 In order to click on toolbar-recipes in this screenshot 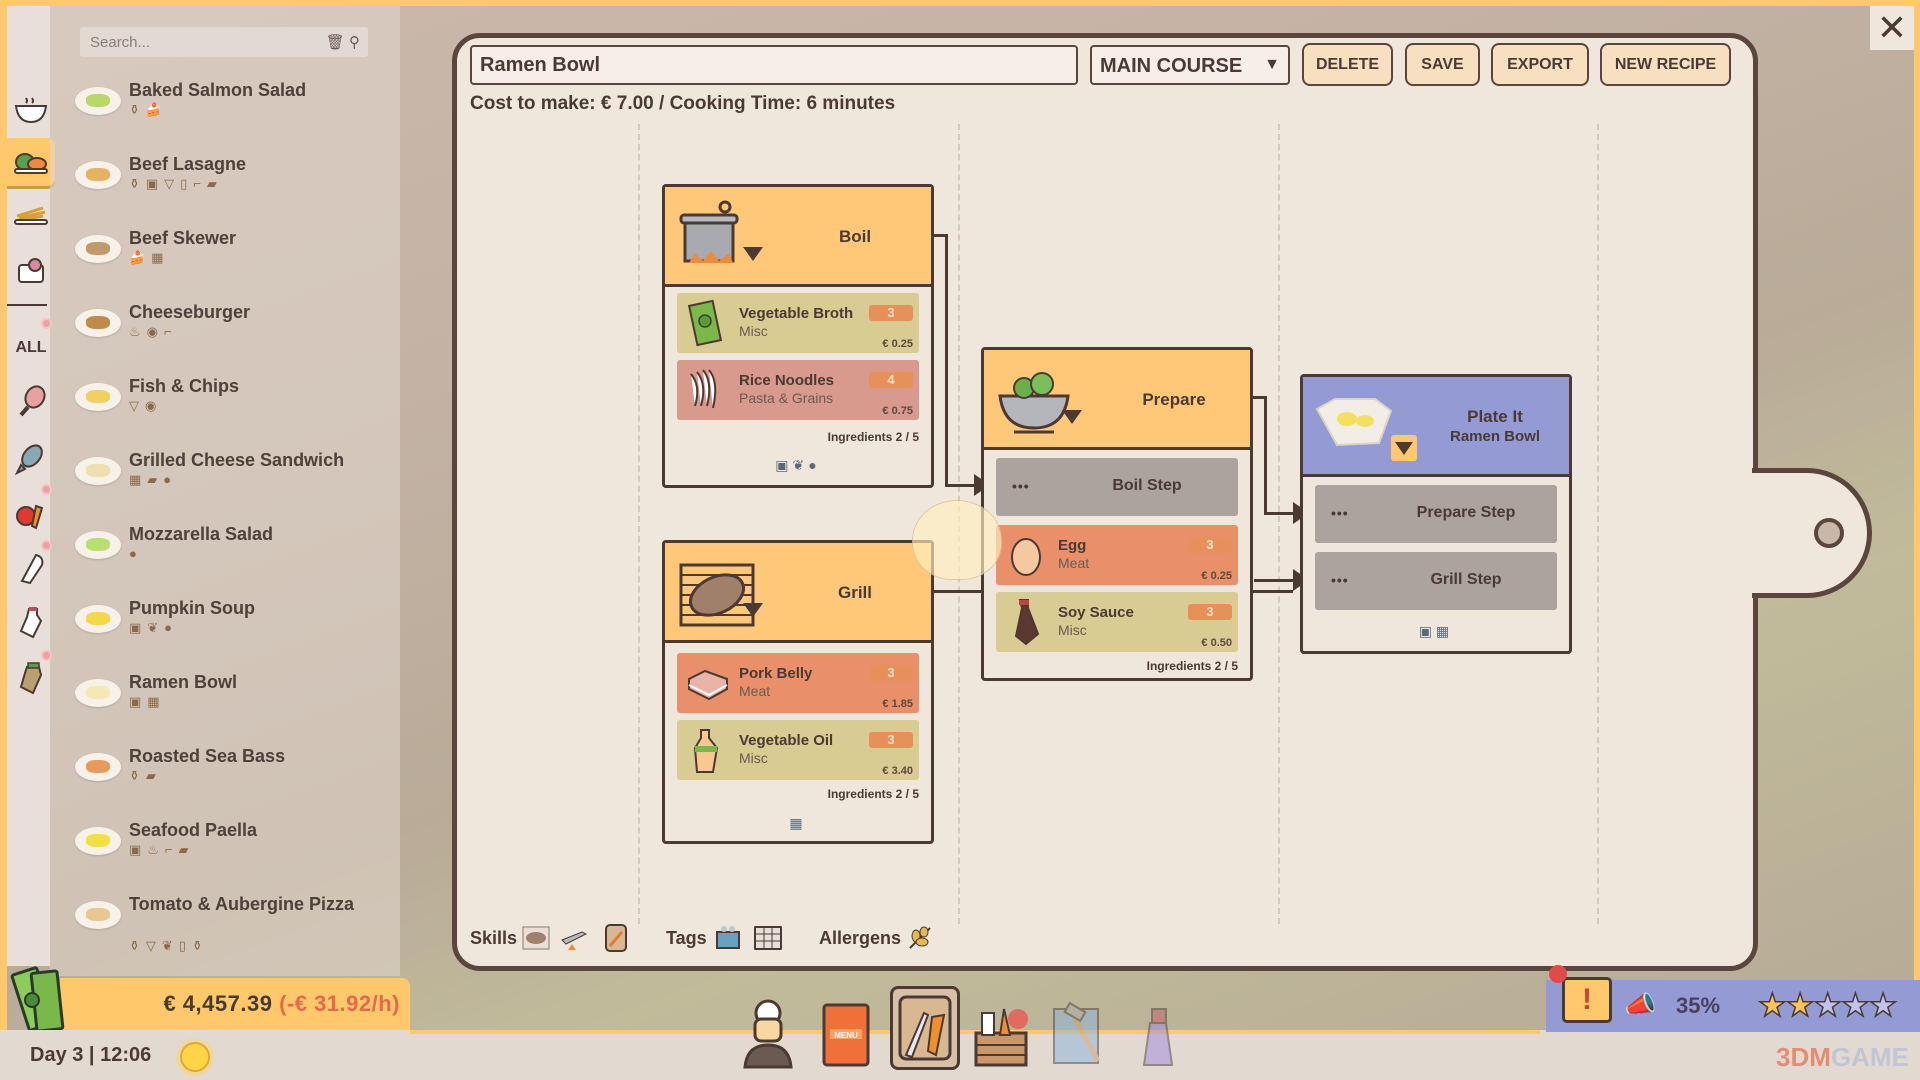, I will do `click(925, 1028)`.